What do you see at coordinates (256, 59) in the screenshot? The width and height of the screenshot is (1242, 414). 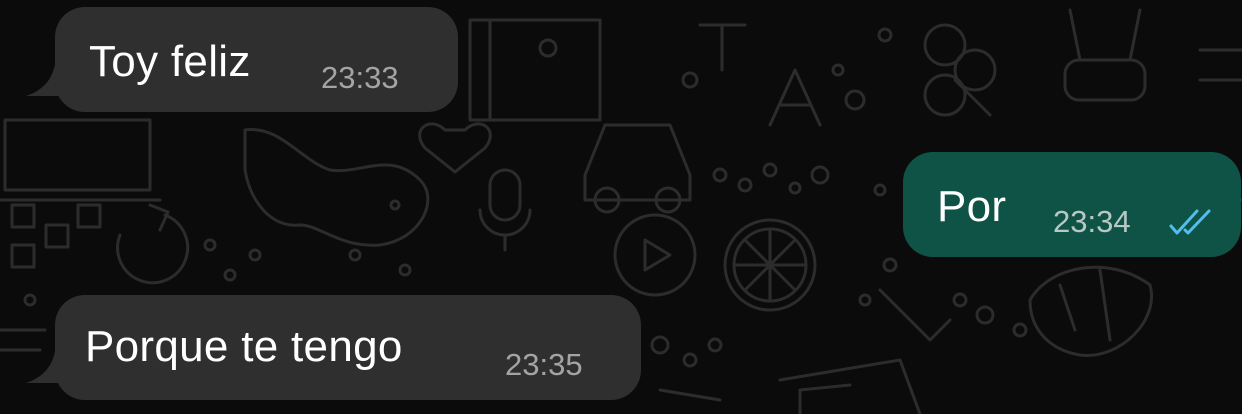 I see `message-bubble-incoming: Toy feliz 23:33` at bounding box center [256, 59].